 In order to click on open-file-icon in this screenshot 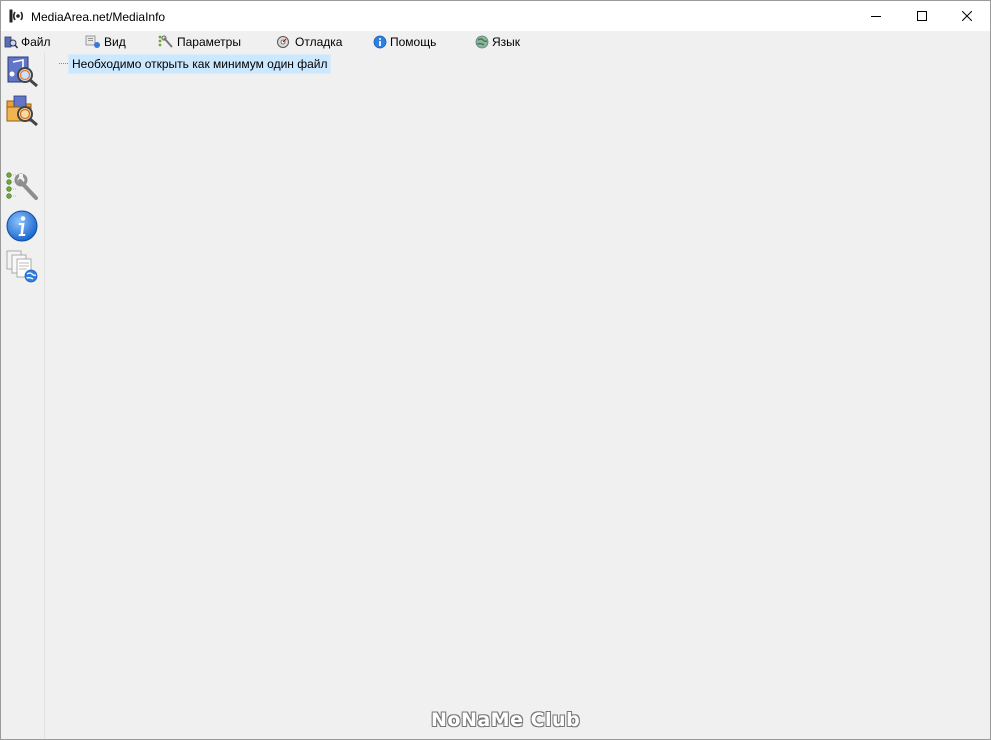, I will do `click(22, 72)`.